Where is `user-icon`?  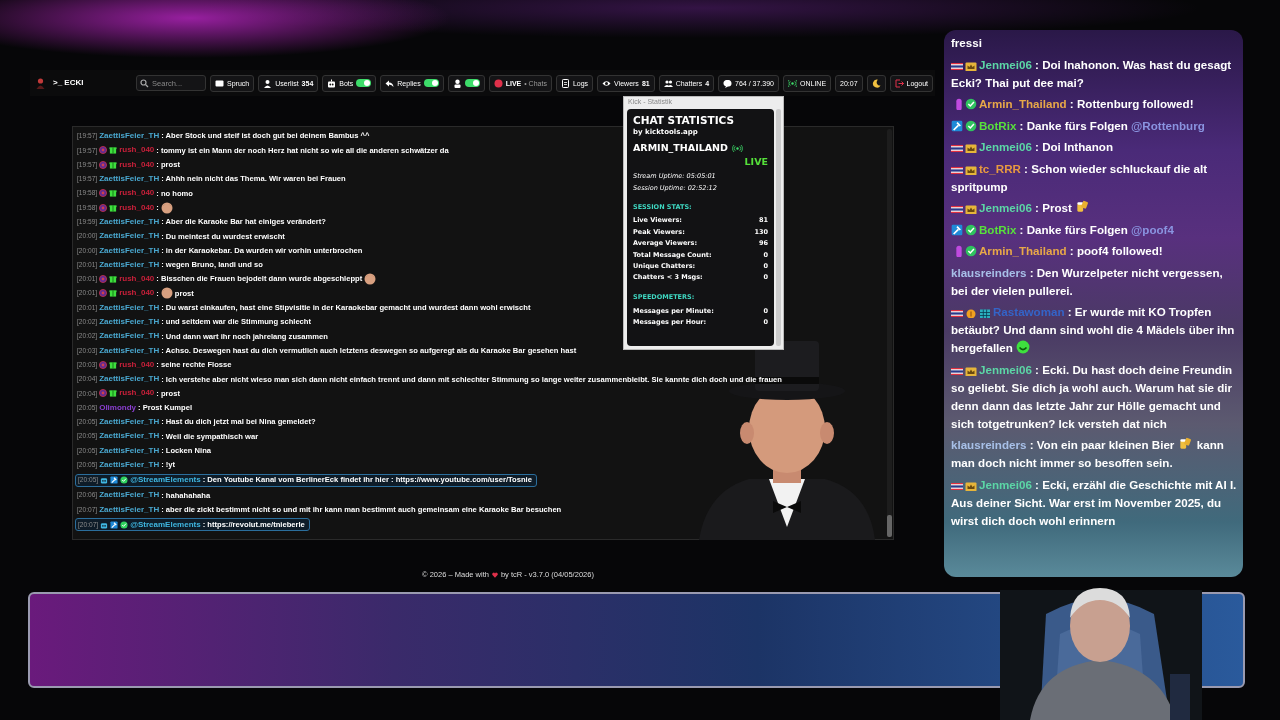 user-icon is located at coordinates (268, 83).